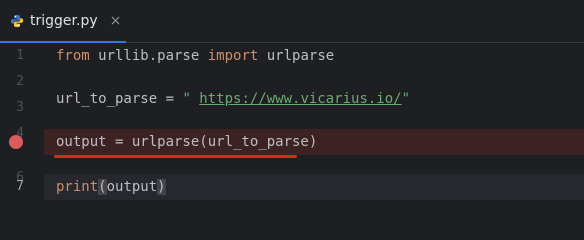 The image size is (584, 240). I want to click on code-line-1: from urllib.parse import urlparse, so click(314, 56).